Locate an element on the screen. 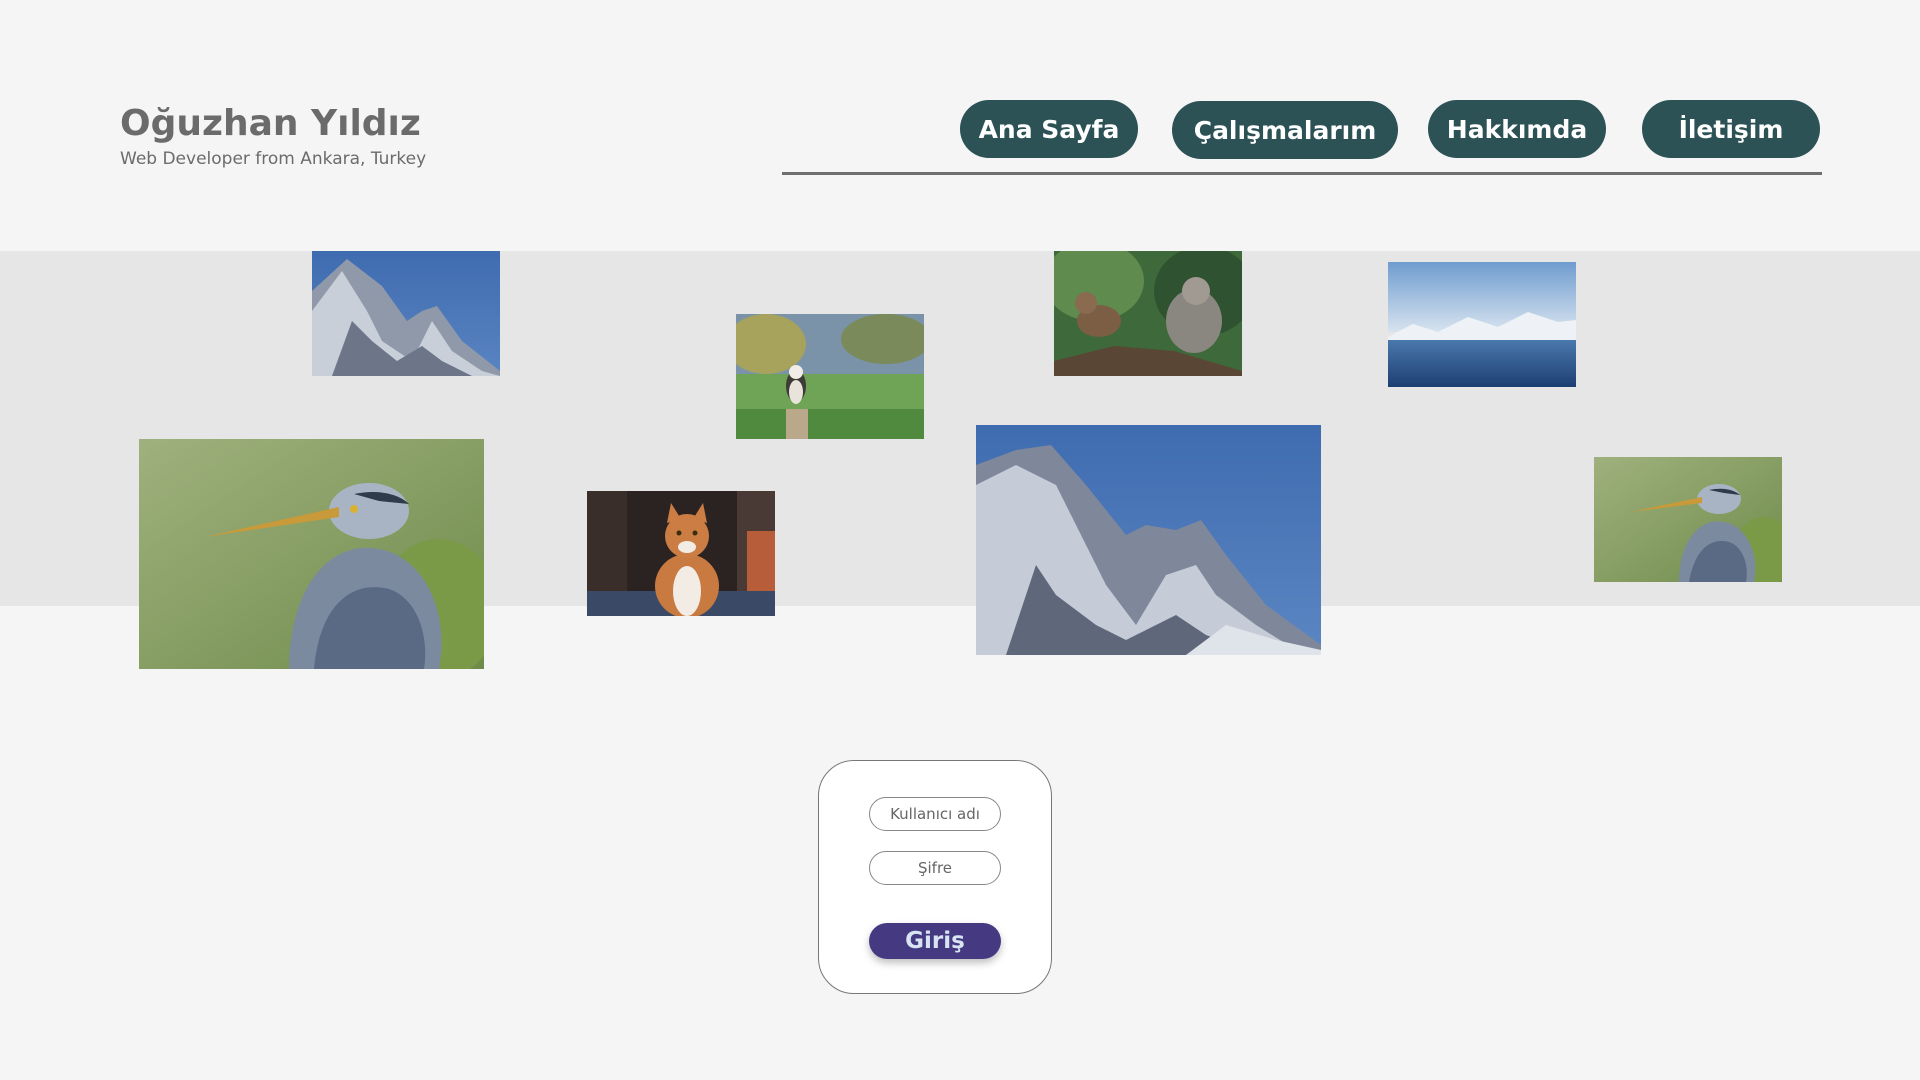  photo-monkeys is located at coordinates (1148, 313).